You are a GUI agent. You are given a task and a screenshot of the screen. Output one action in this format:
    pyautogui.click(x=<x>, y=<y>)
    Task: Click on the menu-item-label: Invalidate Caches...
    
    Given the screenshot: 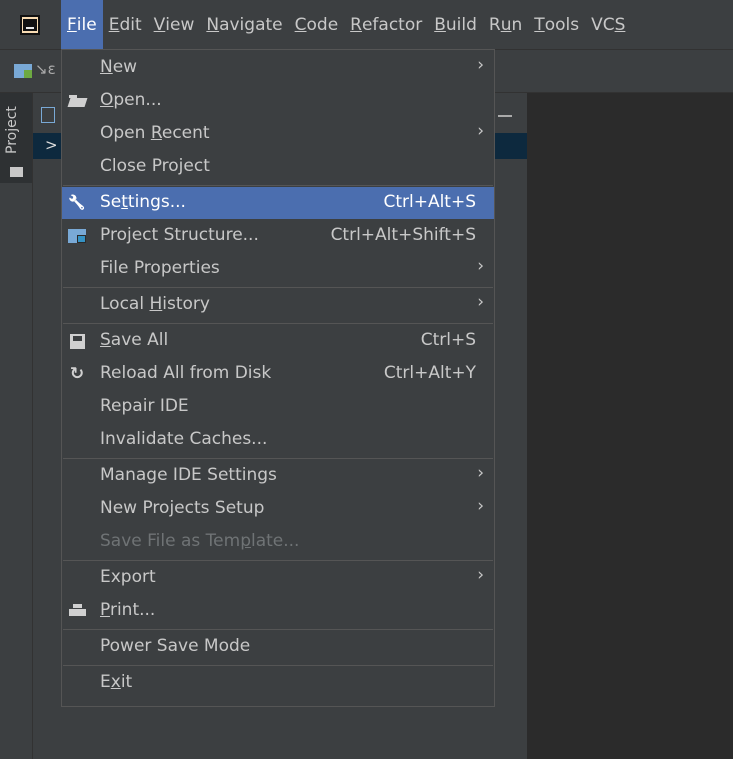 What is the action you would take?
    pyautogui.click(x=184, y=439)
    